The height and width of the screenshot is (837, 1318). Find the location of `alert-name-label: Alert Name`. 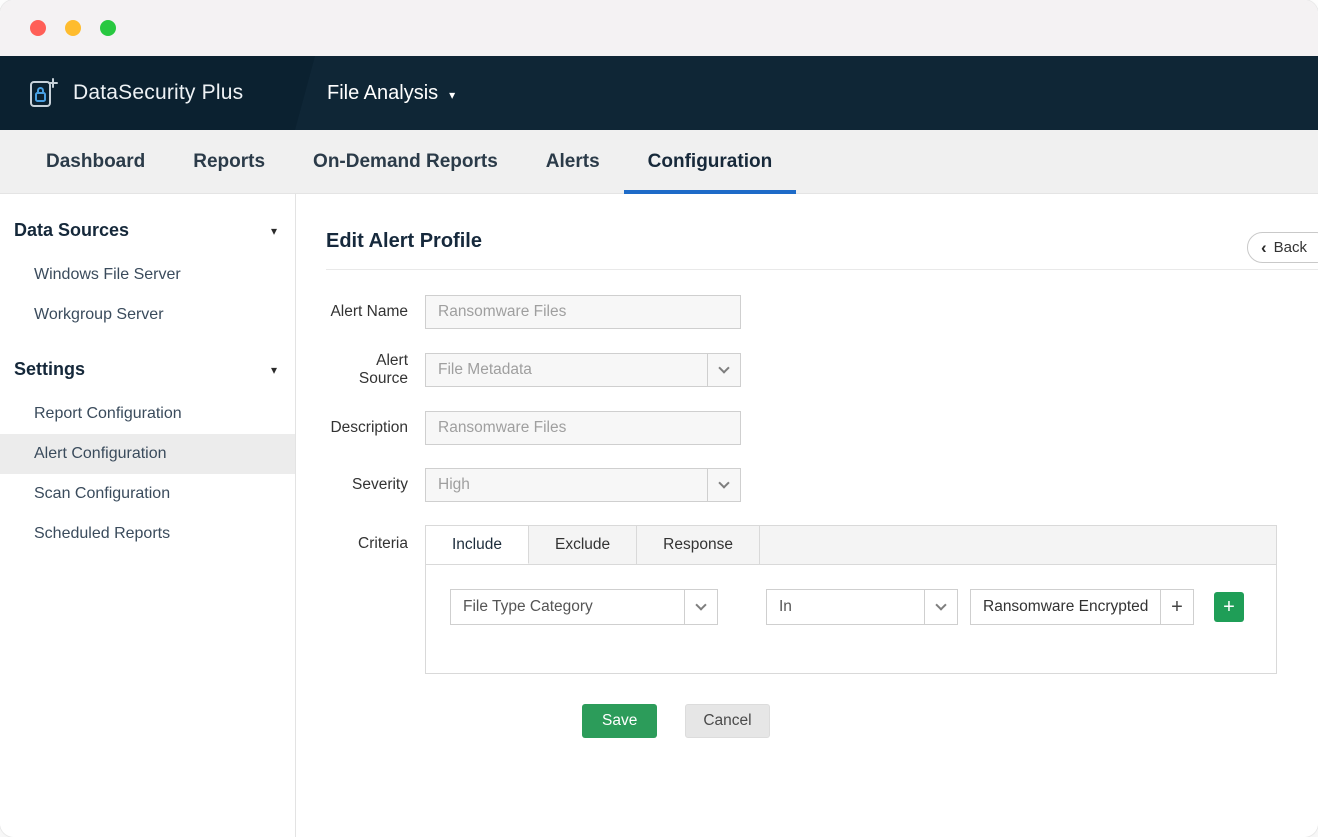

alert-name-label: Alert Name is located at coordinates (369, 311).